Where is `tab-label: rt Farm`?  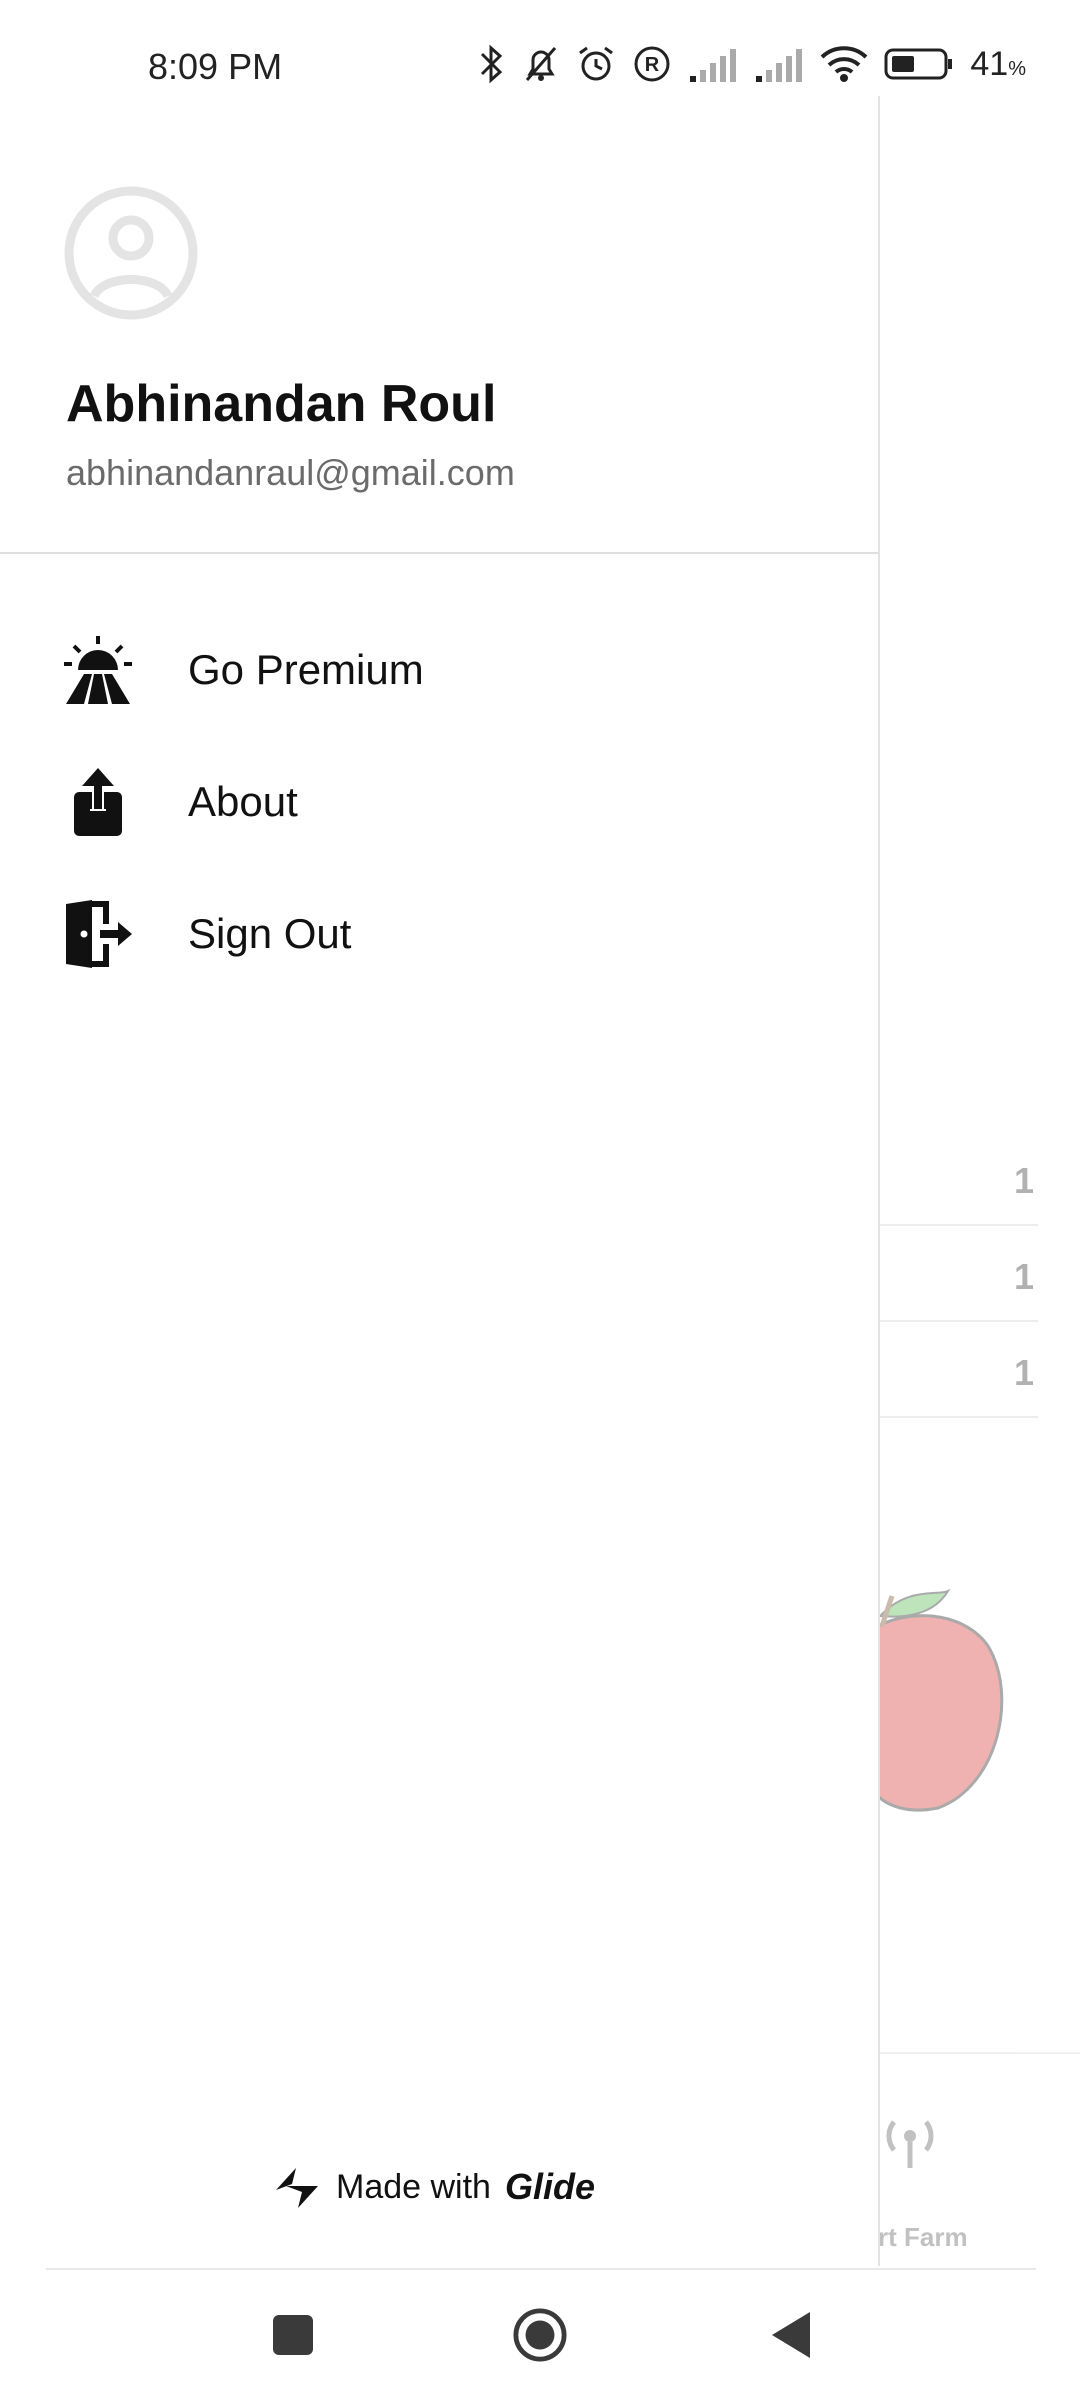
tab-label: rt Farm is located at coordinates (923, 2237).